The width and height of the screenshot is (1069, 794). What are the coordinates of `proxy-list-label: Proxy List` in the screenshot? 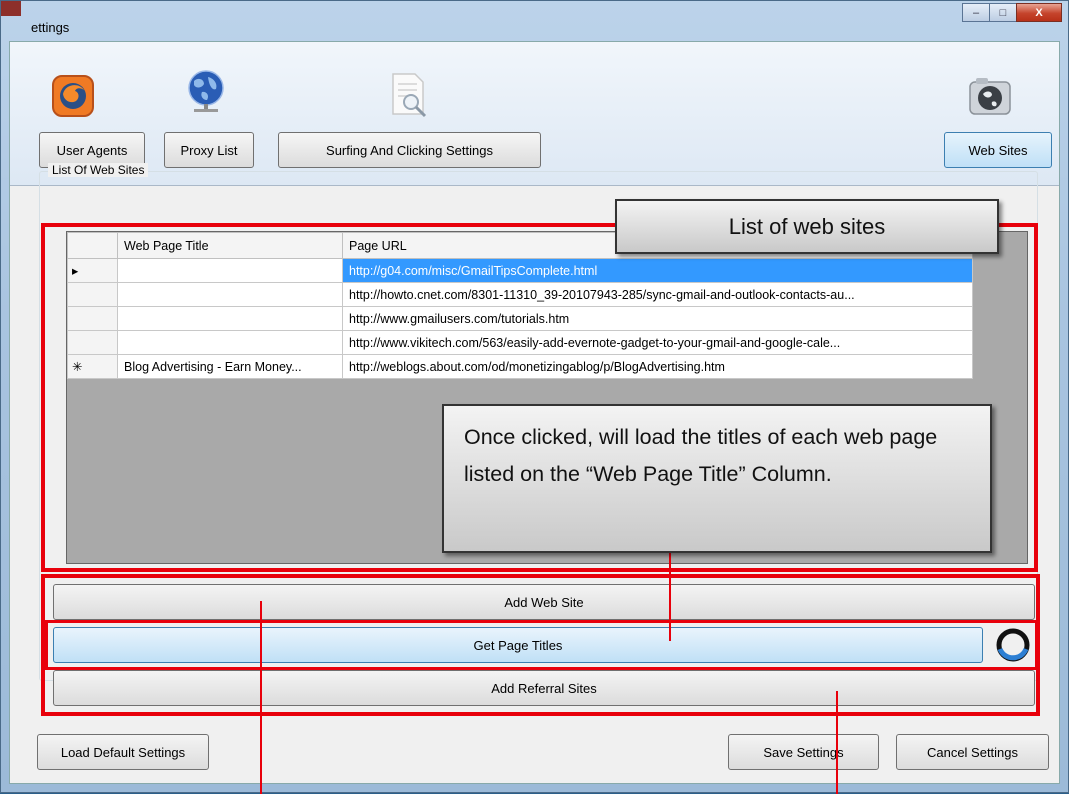 It's located at (209, 150).